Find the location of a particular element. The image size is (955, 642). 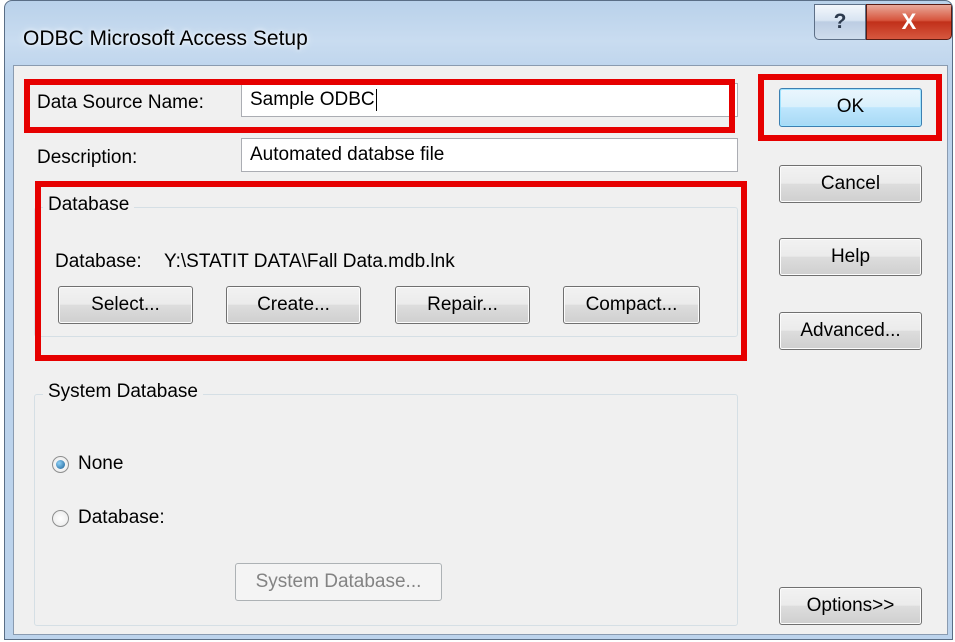

radio-none-label: None is located at coordinates (100, 464).